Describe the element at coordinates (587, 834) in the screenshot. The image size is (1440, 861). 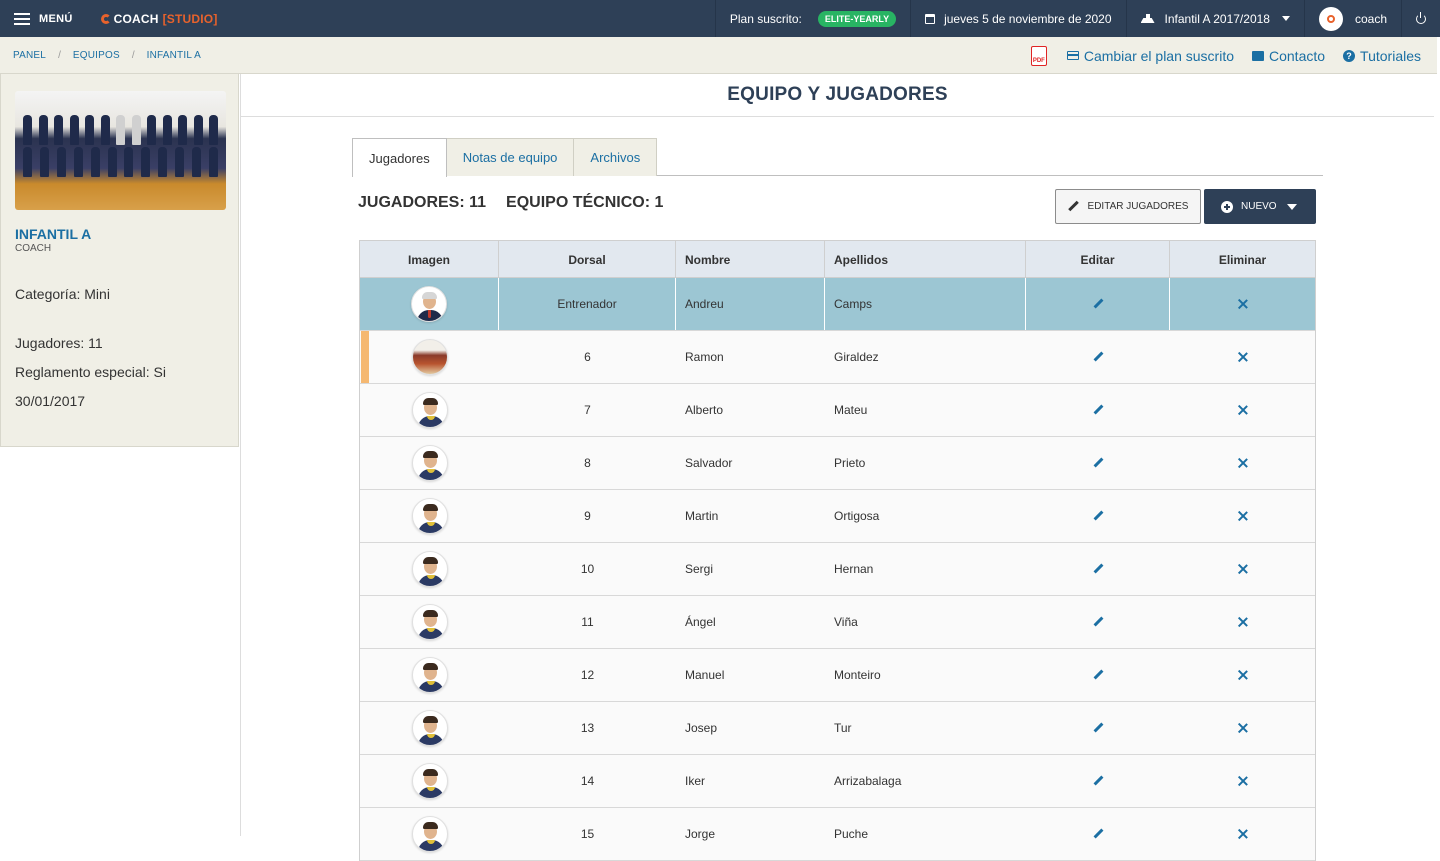
I see `cell-dorsal: 15` at that location.